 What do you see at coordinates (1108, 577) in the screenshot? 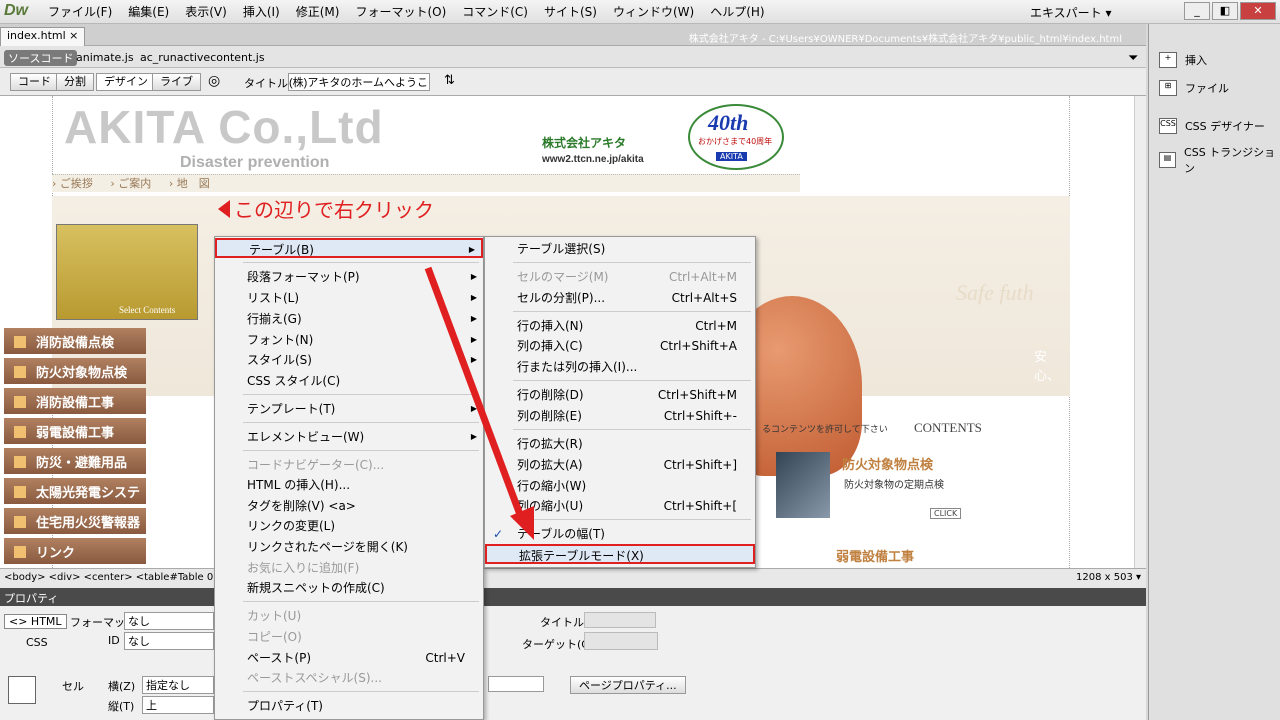
I see `window-size: 1208 x 503 ▾` at bounding box center [1108, 577].